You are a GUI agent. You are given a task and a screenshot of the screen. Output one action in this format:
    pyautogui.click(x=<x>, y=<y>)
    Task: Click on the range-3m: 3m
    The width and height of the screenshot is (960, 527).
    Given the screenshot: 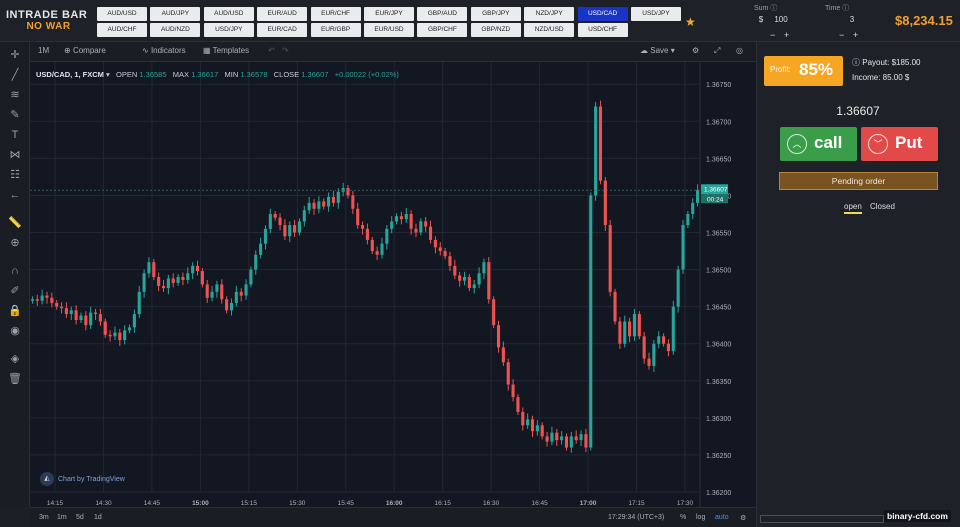 What is the action you would take?
    pyautogui.click(x=44, y=517)
    